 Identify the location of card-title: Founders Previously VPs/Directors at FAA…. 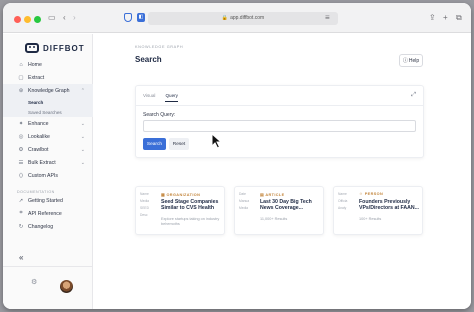
(389, 205).